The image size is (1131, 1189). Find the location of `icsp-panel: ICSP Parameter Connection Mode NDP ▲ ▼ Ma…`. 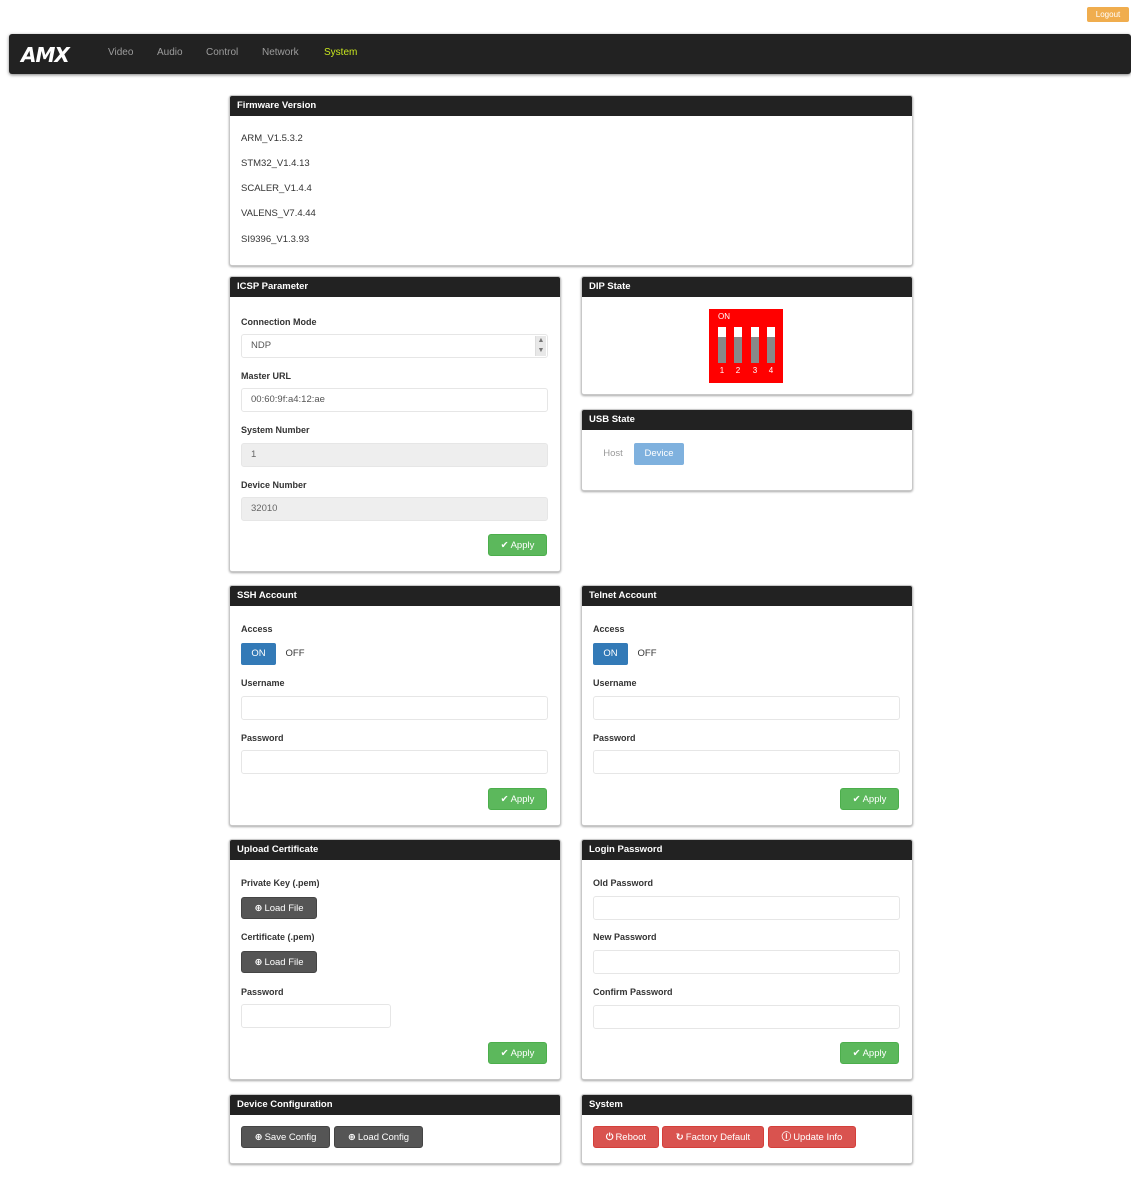

icsp-panel: ICSP Parameter Connection Mode NDP ▲ ▼ Ma… is located at coordinates (395, 424).